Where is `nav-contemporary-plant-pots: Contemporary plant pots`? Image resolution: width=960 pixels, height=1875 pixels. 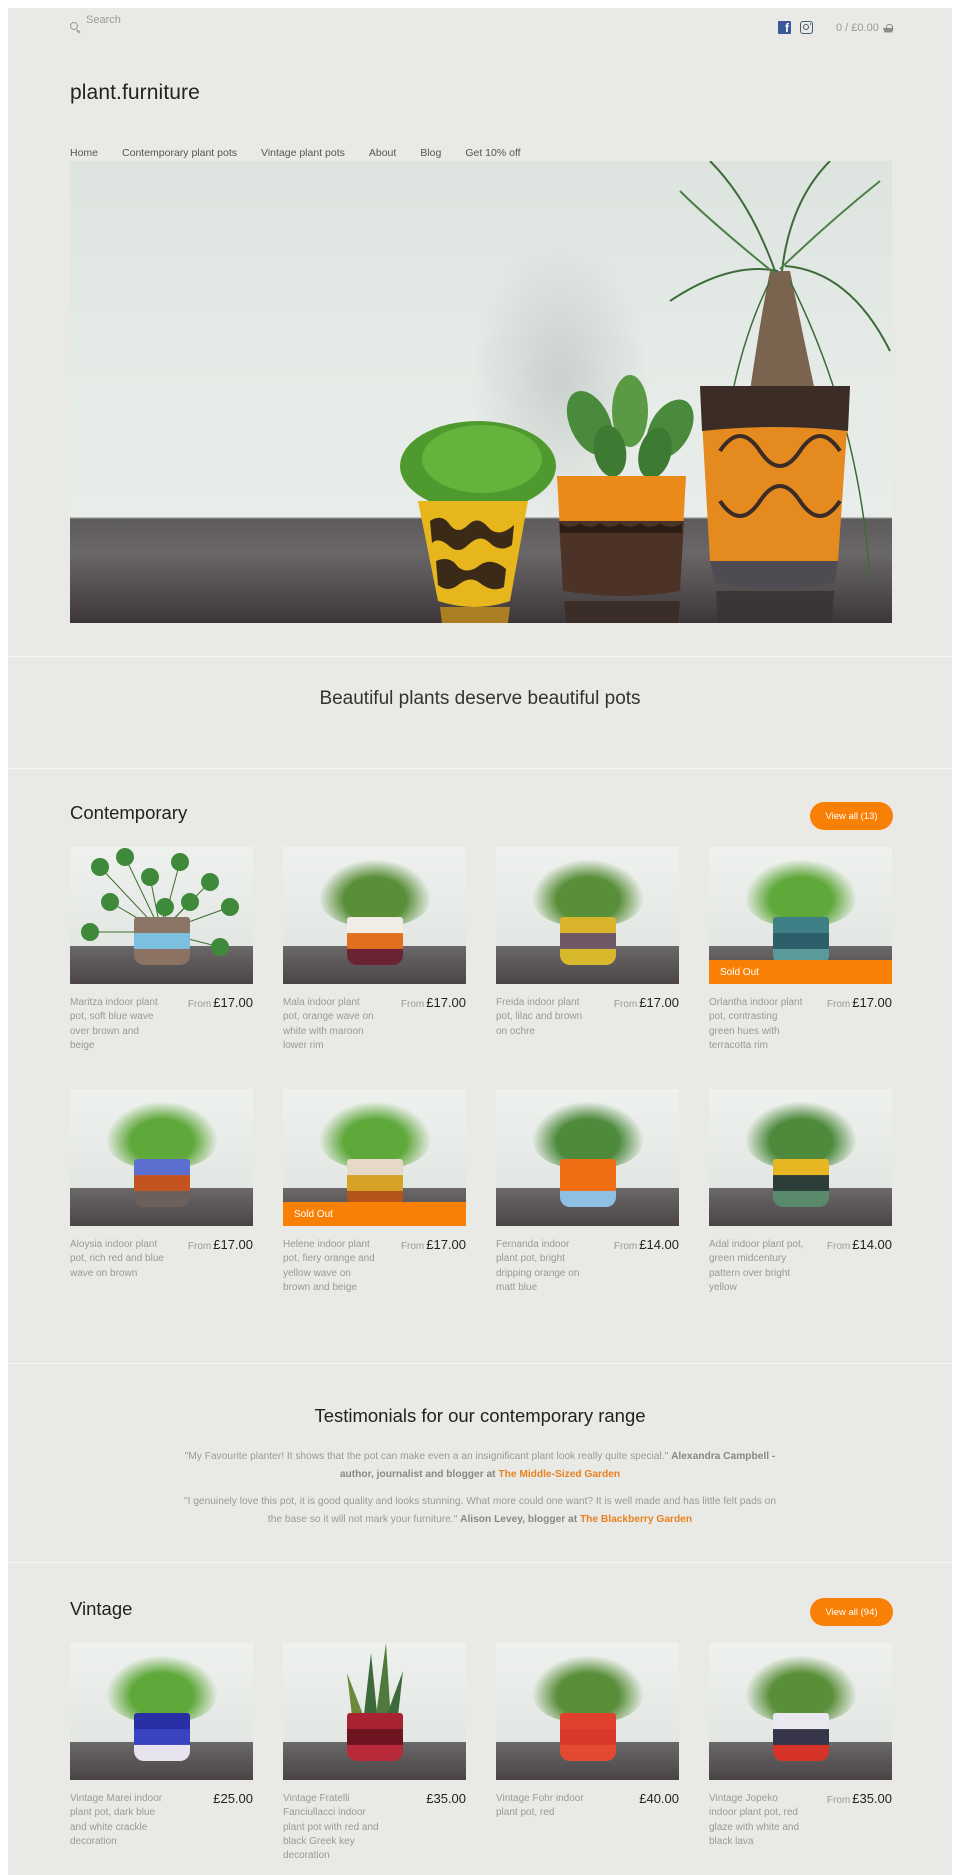
nav-contemporary-plant-pots: Contemporary plant pots is located at coordinates (179, 153).